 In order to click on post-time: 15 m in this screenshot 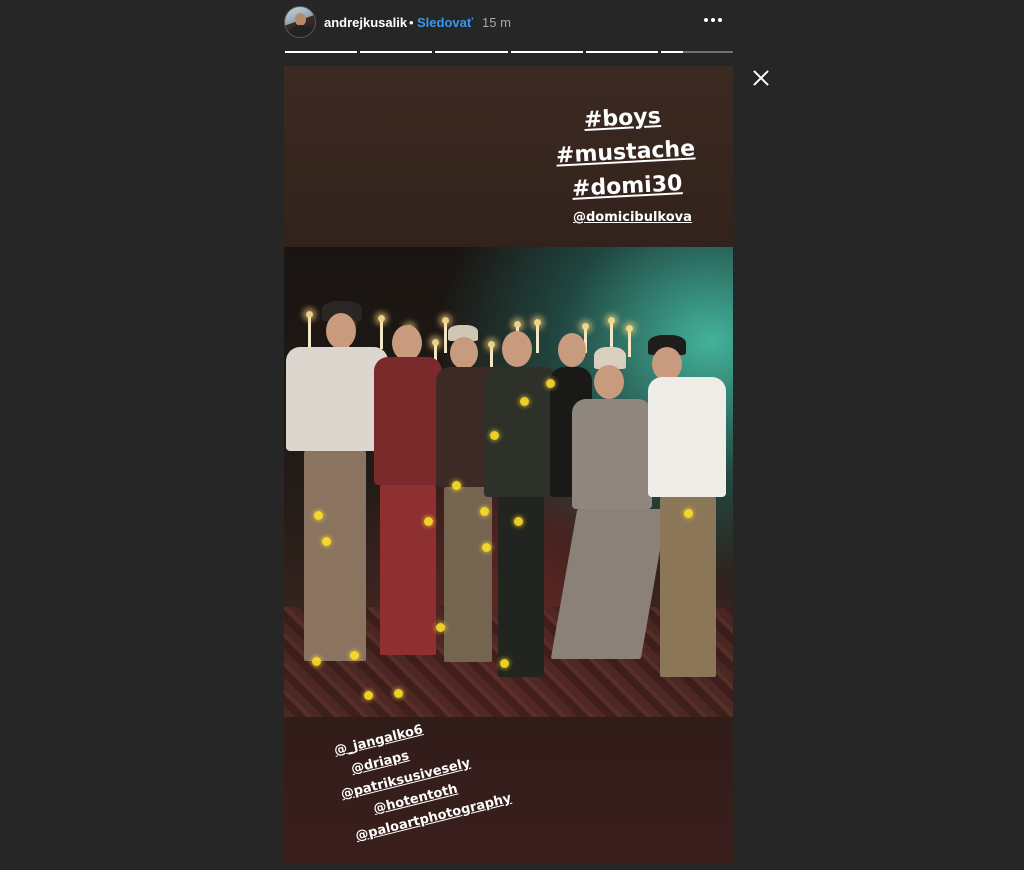, I will do `click(496, 22)`.